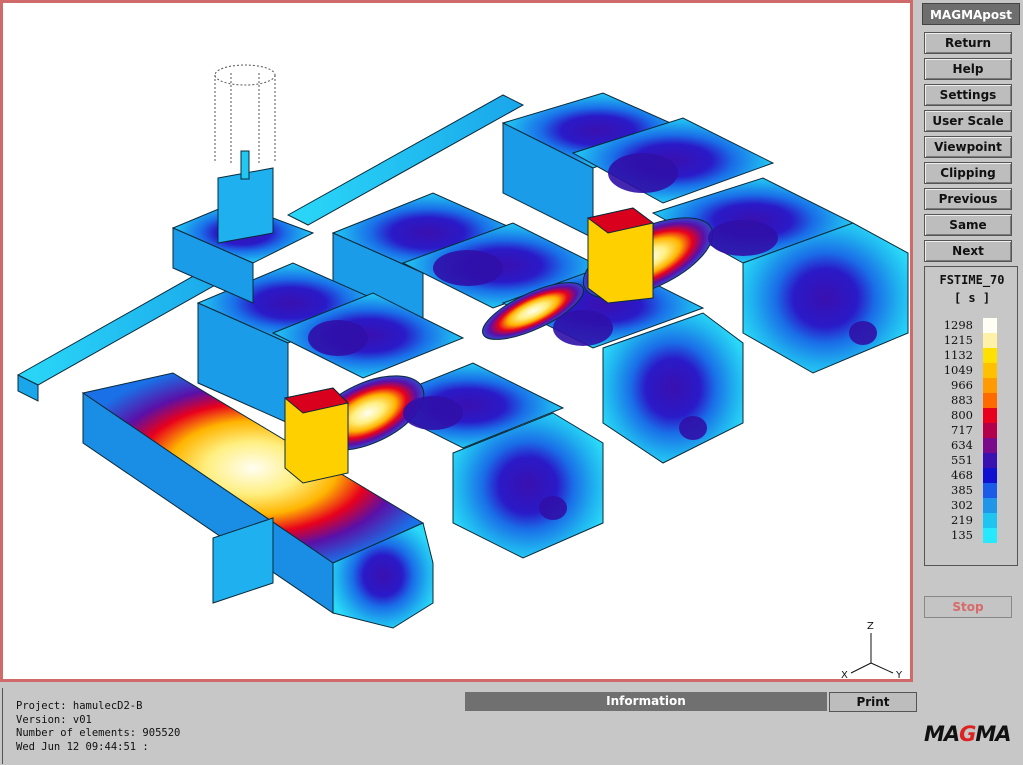 This screenshot has height=765, width=1023. I want to click on logo-part-1: MA, so click(942, 734).